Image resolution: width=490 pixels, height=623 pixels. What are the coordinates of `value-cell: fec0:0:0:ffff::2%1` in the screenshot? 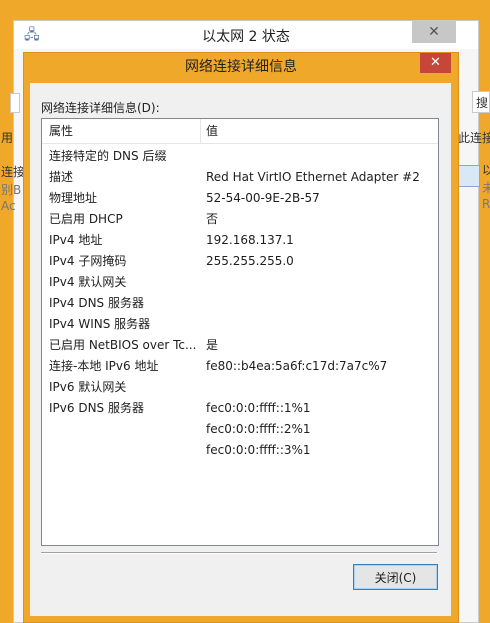 It's located at (258, 429).